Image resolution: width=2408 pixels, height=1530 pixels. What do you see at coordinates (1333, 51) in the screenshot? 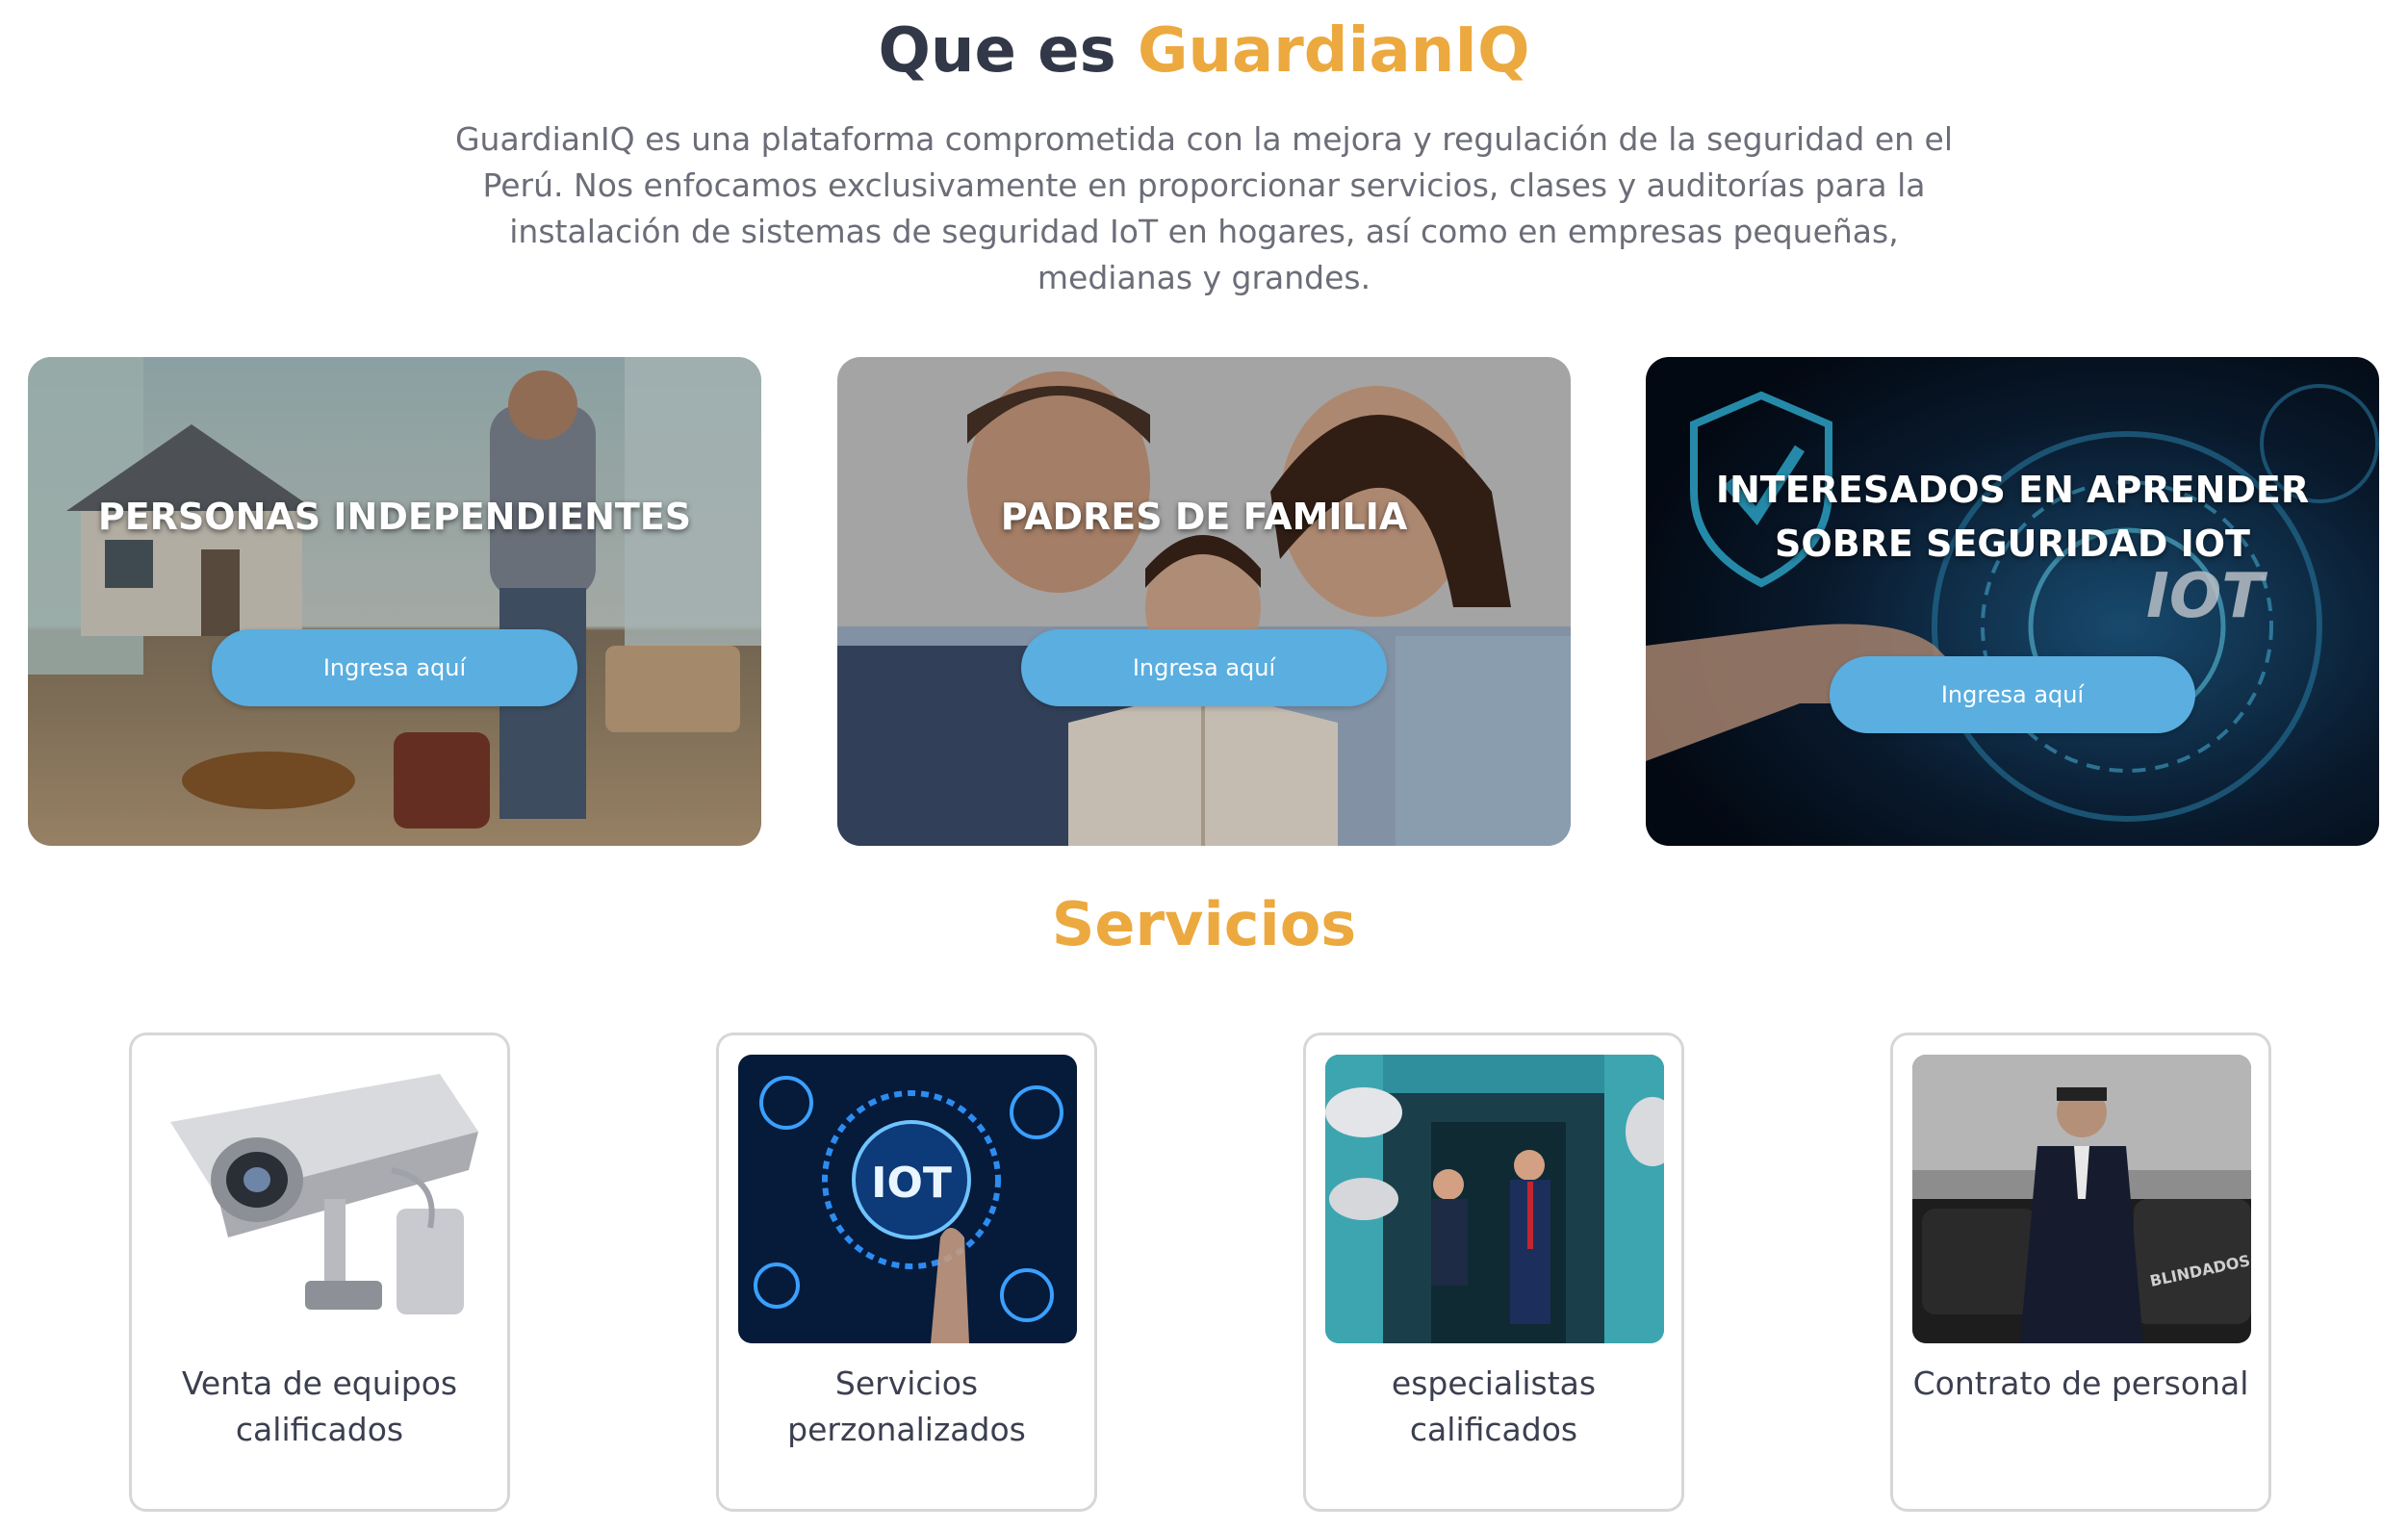
I see `brand-name: GuardianIQ` at bounding box center [1333, 51].